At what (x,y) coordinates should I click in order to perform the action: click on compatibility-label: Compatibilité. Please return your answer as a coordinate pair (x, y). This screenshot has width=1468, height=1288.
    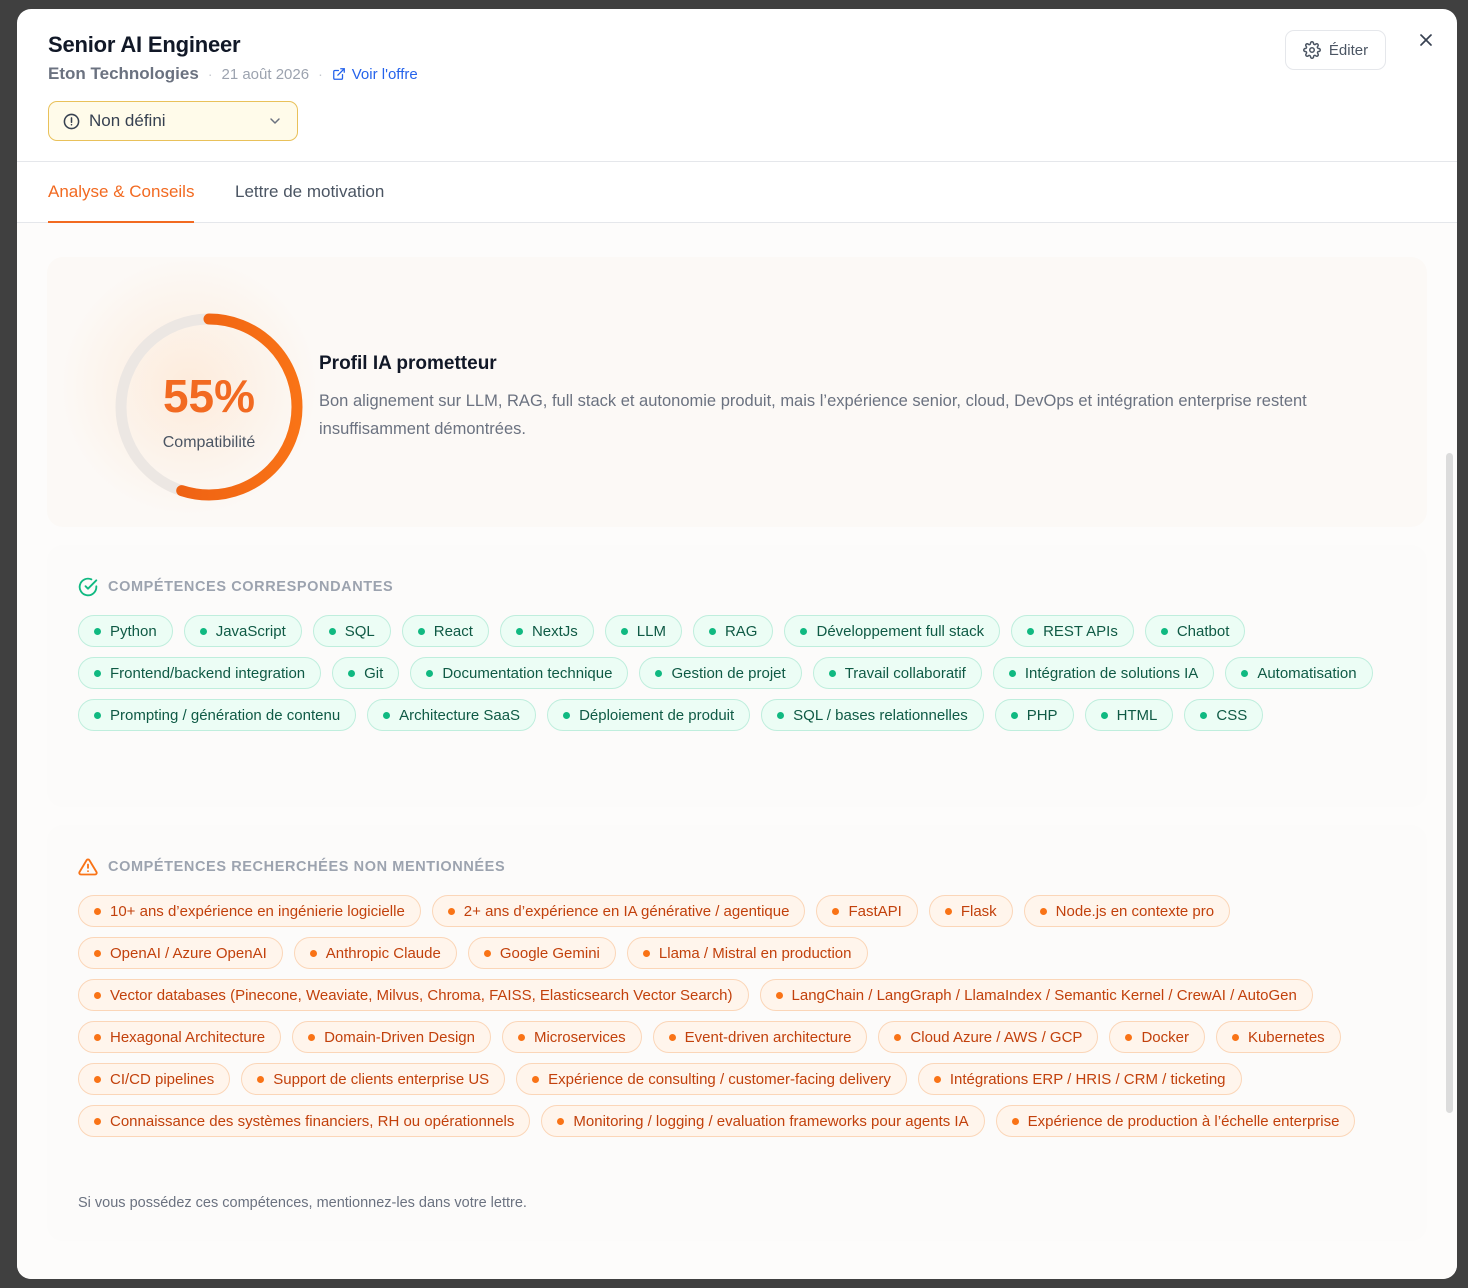
    Looking at the image, I should click on (209, 442).